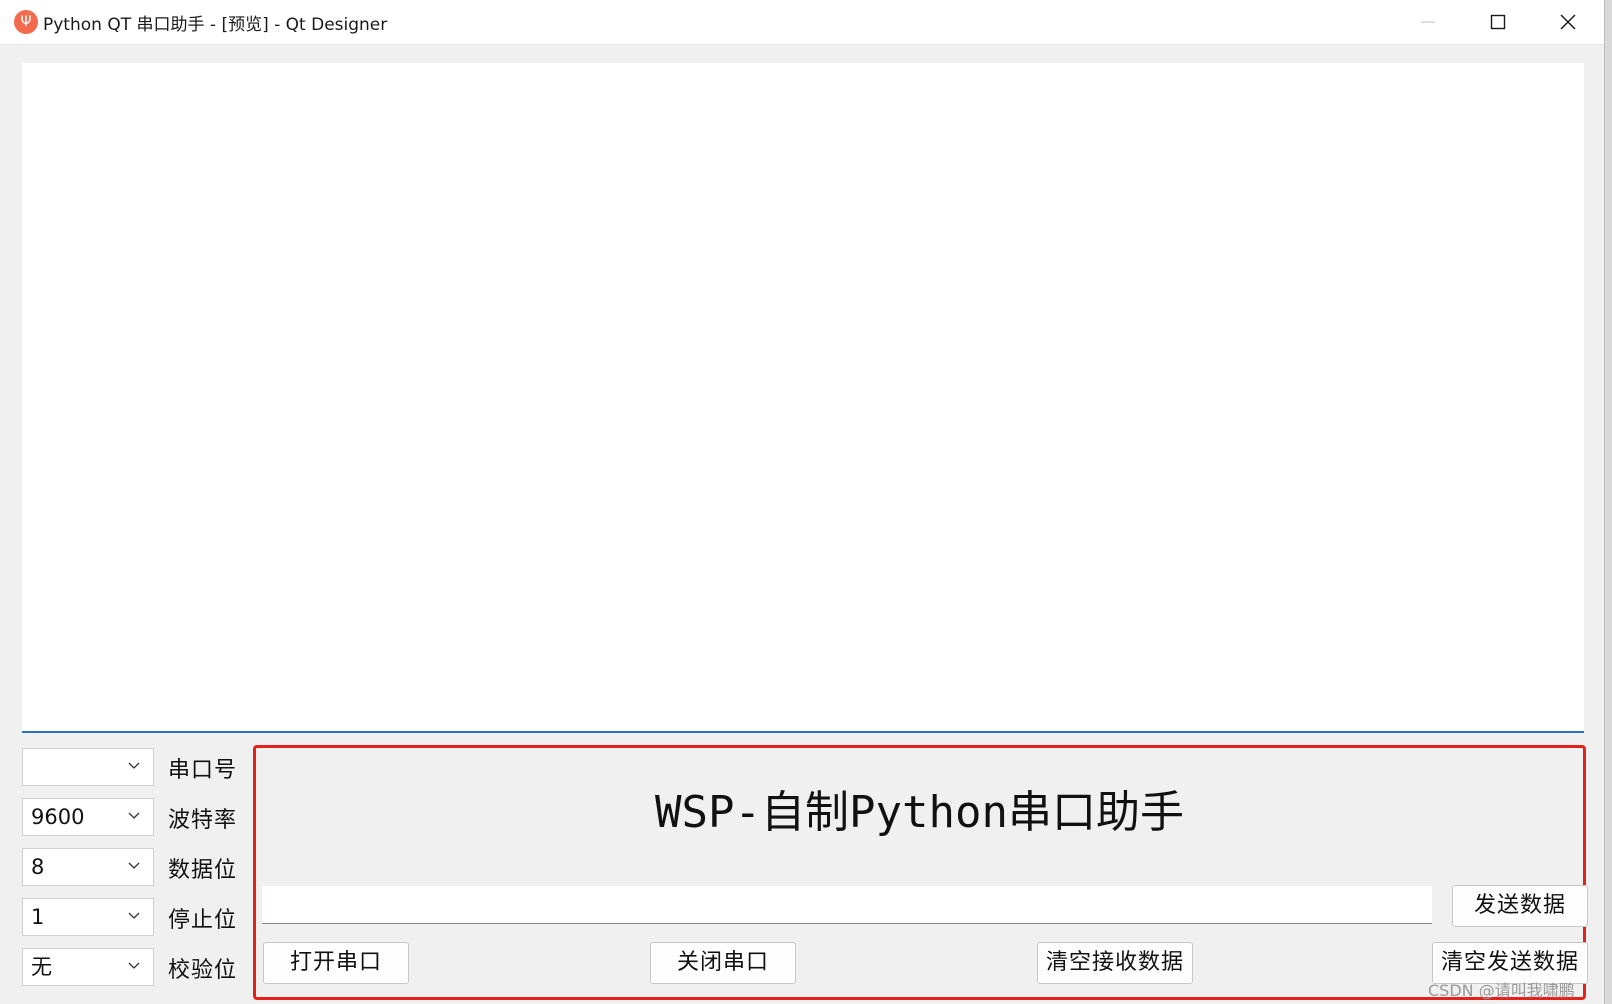  What do you see at coordinates (203, 920) in the screenshot?
I see `stopbits-label: 停止位` at bounding box center [203, 920].